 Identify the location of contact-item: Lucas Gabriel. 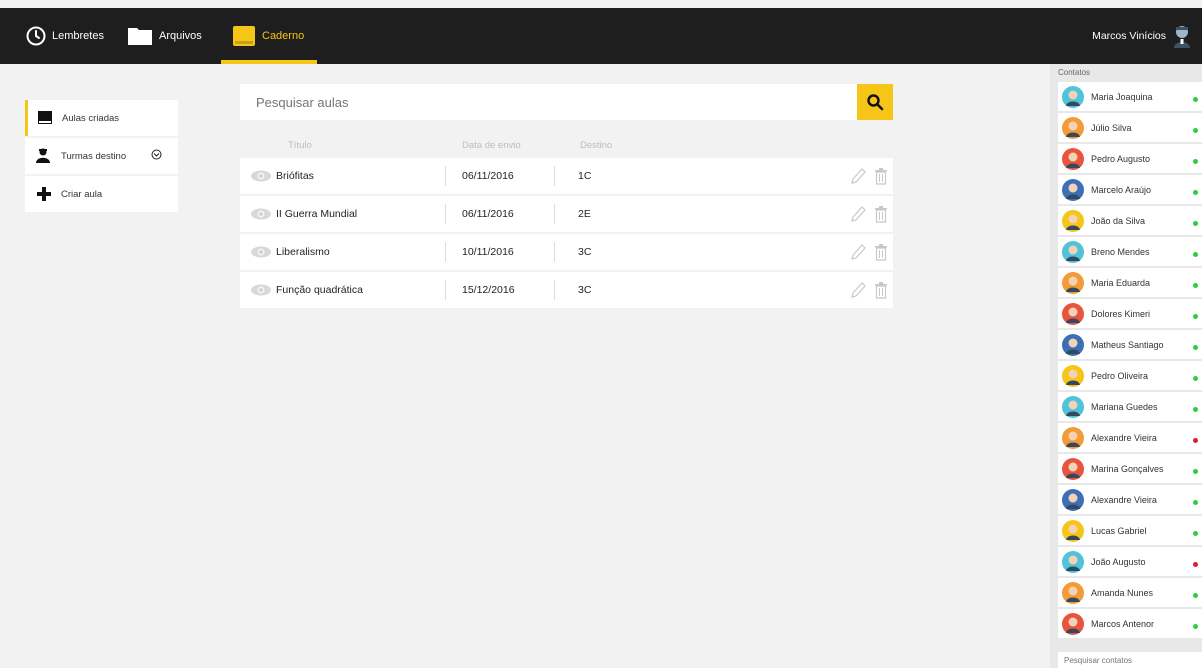
(1130, 530).